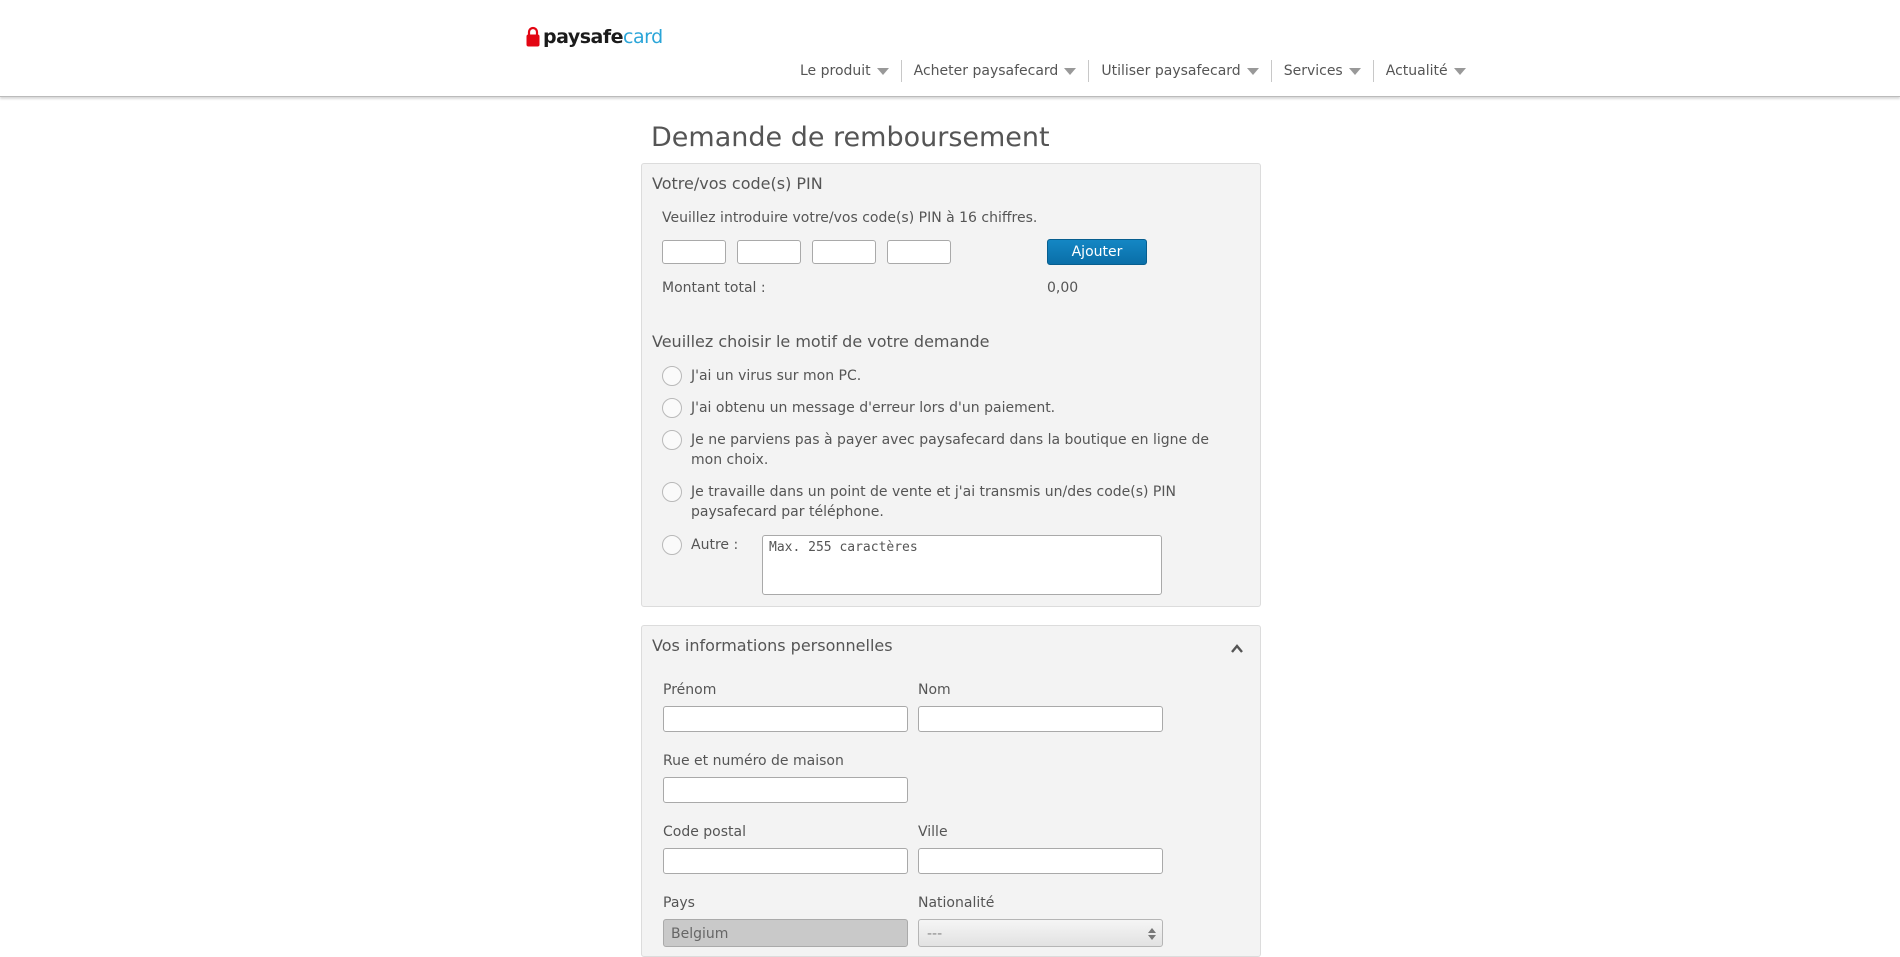 This screenshot has height=957, width=1900. What do you see at coordinates (704, 832) in the screenshot?
I see `postal-code-label: Code postal` at bounding box center [704, 832].